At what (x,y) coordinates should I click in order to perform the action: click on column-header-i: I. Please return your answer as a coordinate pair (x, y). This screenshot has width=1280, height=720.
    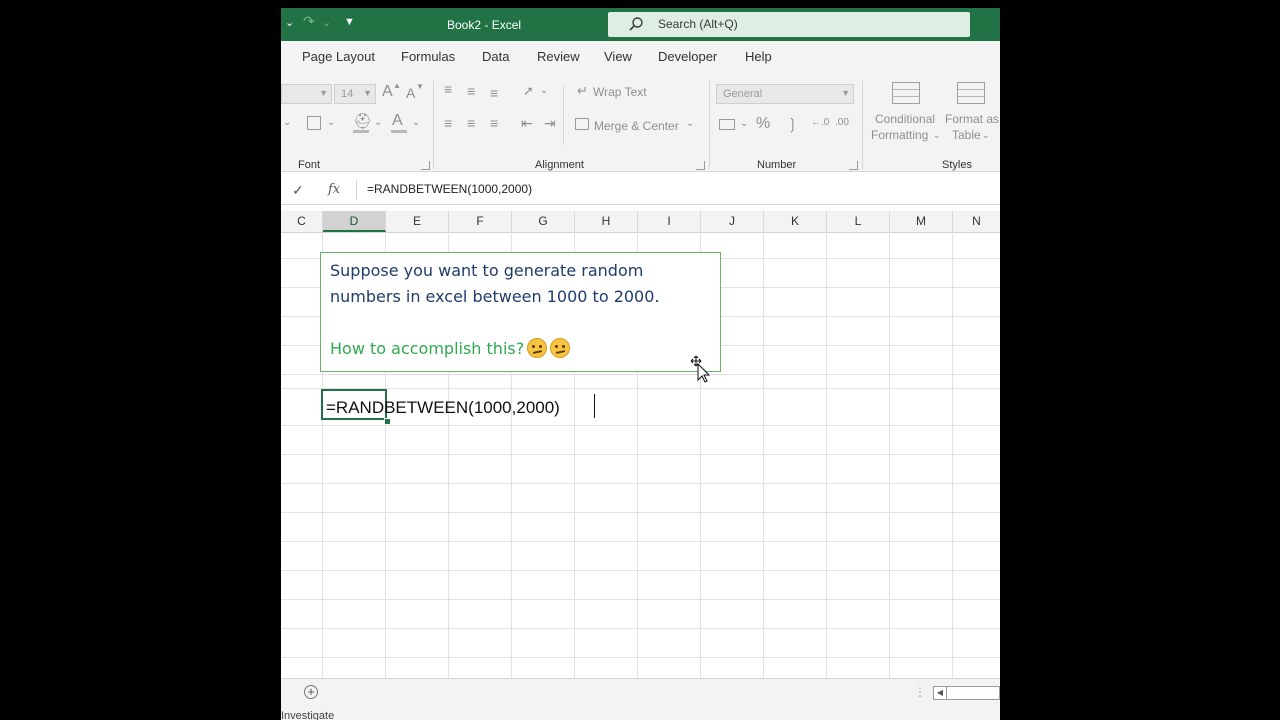
    Looking at the image, I should click on (669, 221).